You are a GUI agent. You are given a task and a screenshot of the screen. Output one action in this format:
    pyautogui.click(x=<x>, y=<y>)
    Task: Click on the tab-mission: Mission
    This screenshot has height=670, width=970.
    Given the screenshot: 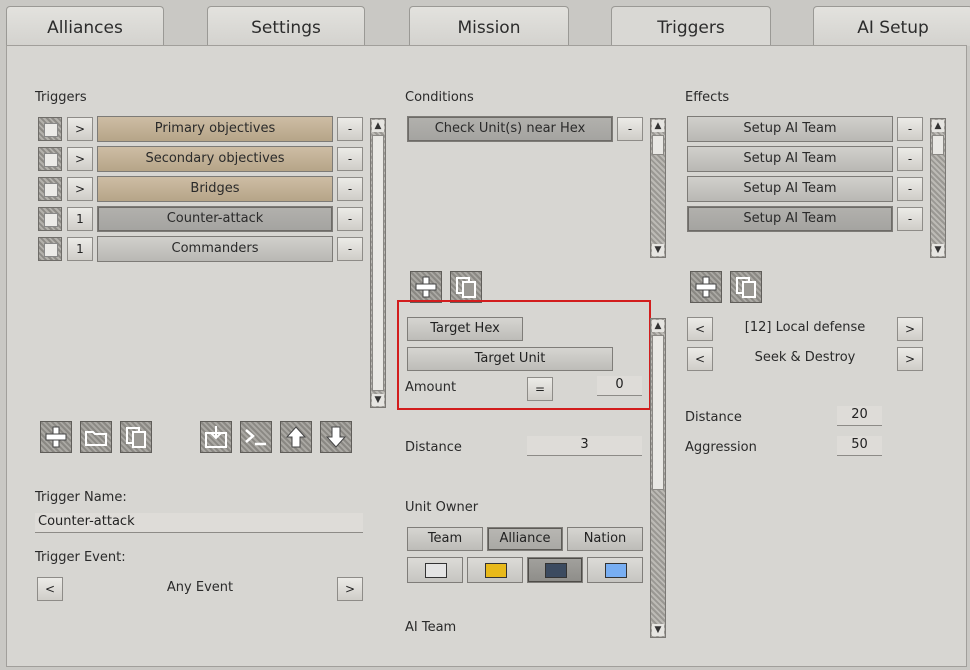 What is the action you would take?
    pyautogui.click(x=489, y=26)
    